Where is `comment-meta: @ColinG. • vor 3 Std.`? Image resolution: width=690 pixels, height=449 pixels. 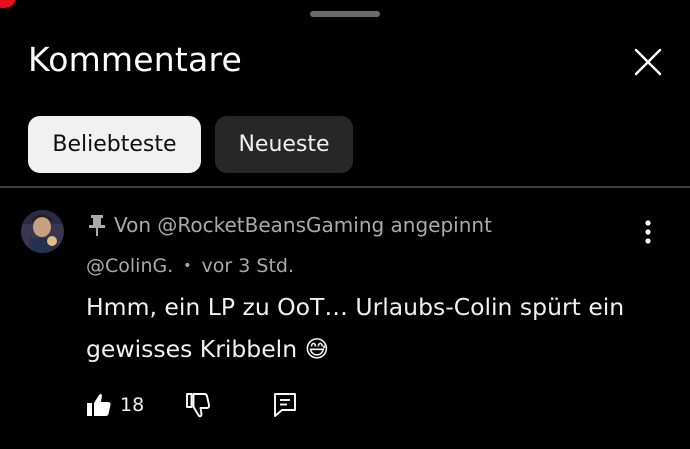 comment-meta: @ColinG. • vor 3 Std. is located at coordinates (190, 266).